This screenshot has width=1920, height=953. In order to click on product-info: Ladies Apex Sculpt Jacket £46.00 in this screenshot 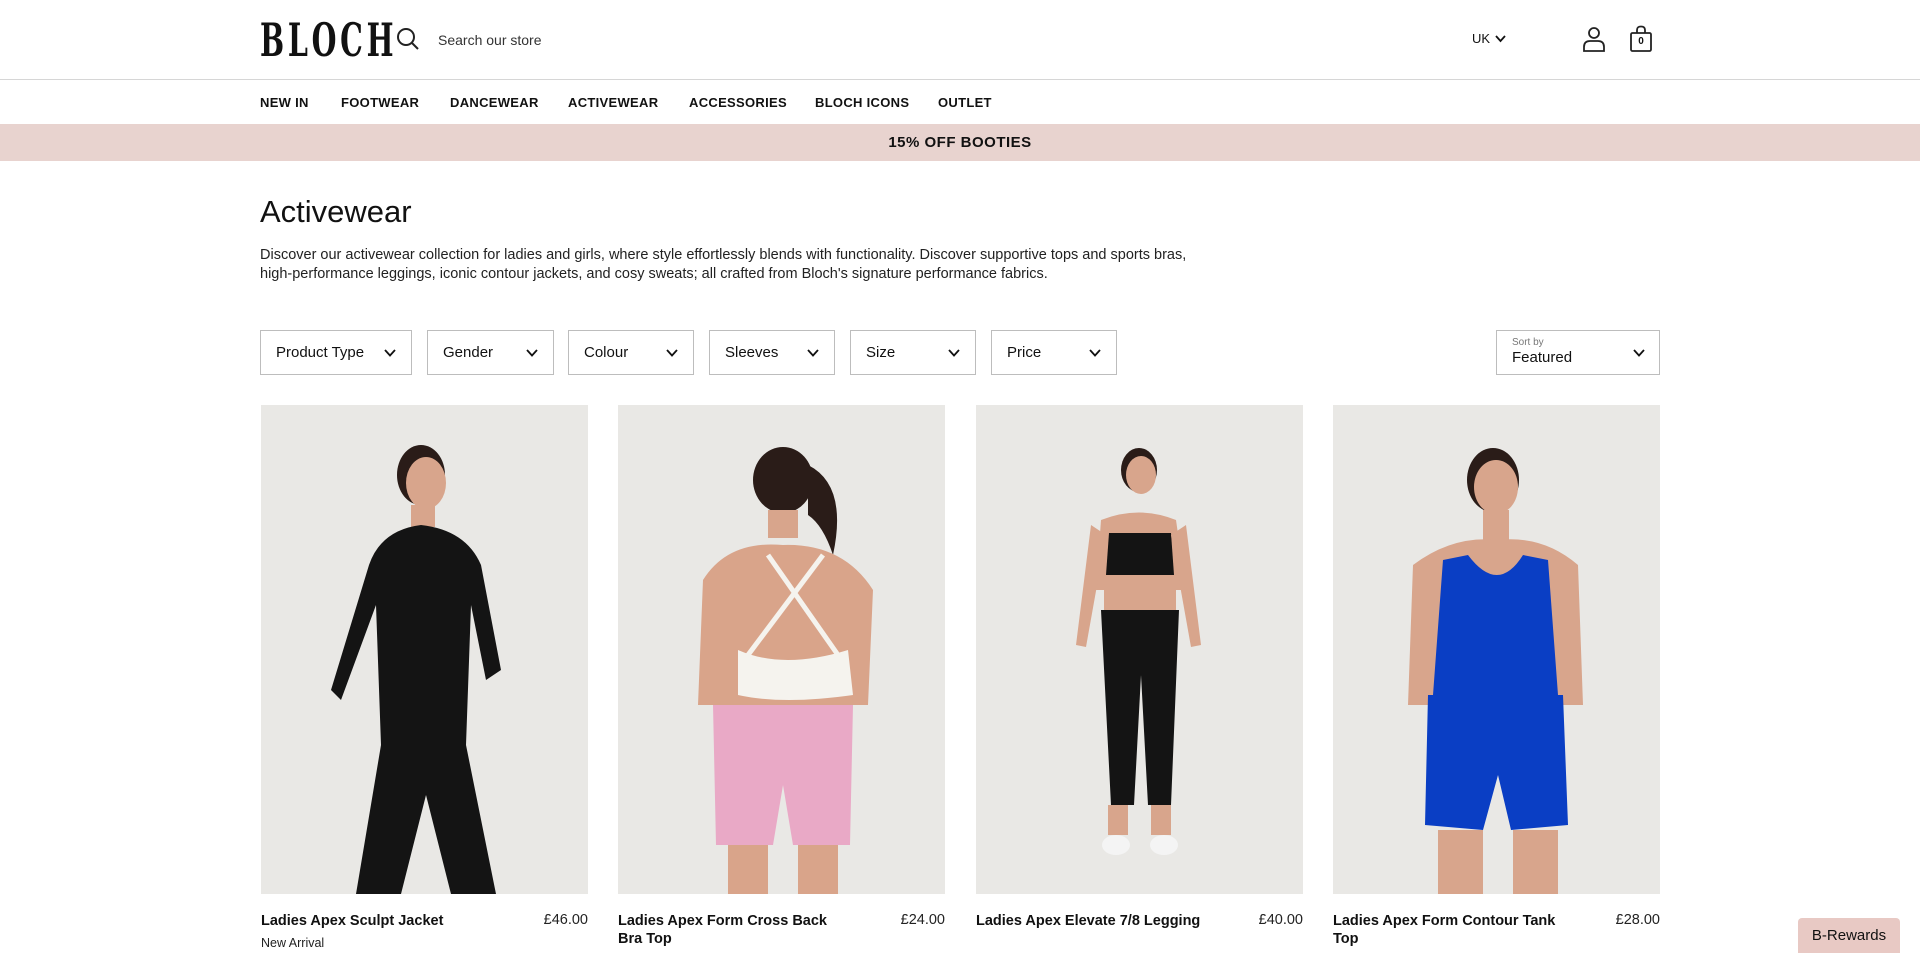, I will do `click(424, 921)`.